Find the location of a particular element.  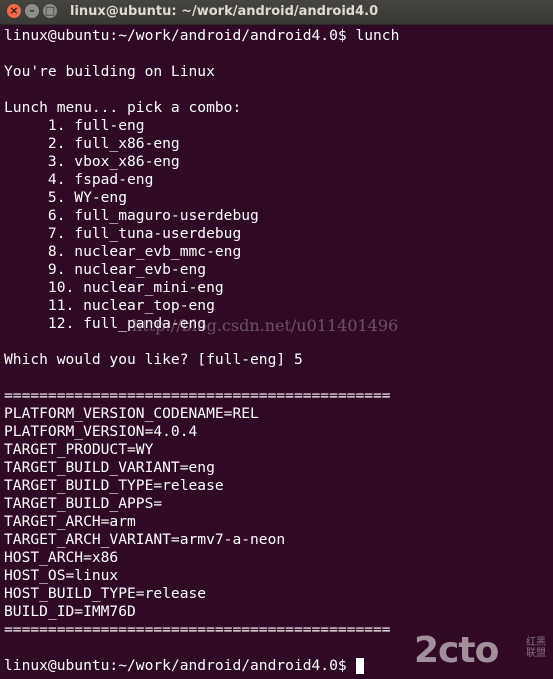

terminal-cursor is located at coordinates (359, 666).